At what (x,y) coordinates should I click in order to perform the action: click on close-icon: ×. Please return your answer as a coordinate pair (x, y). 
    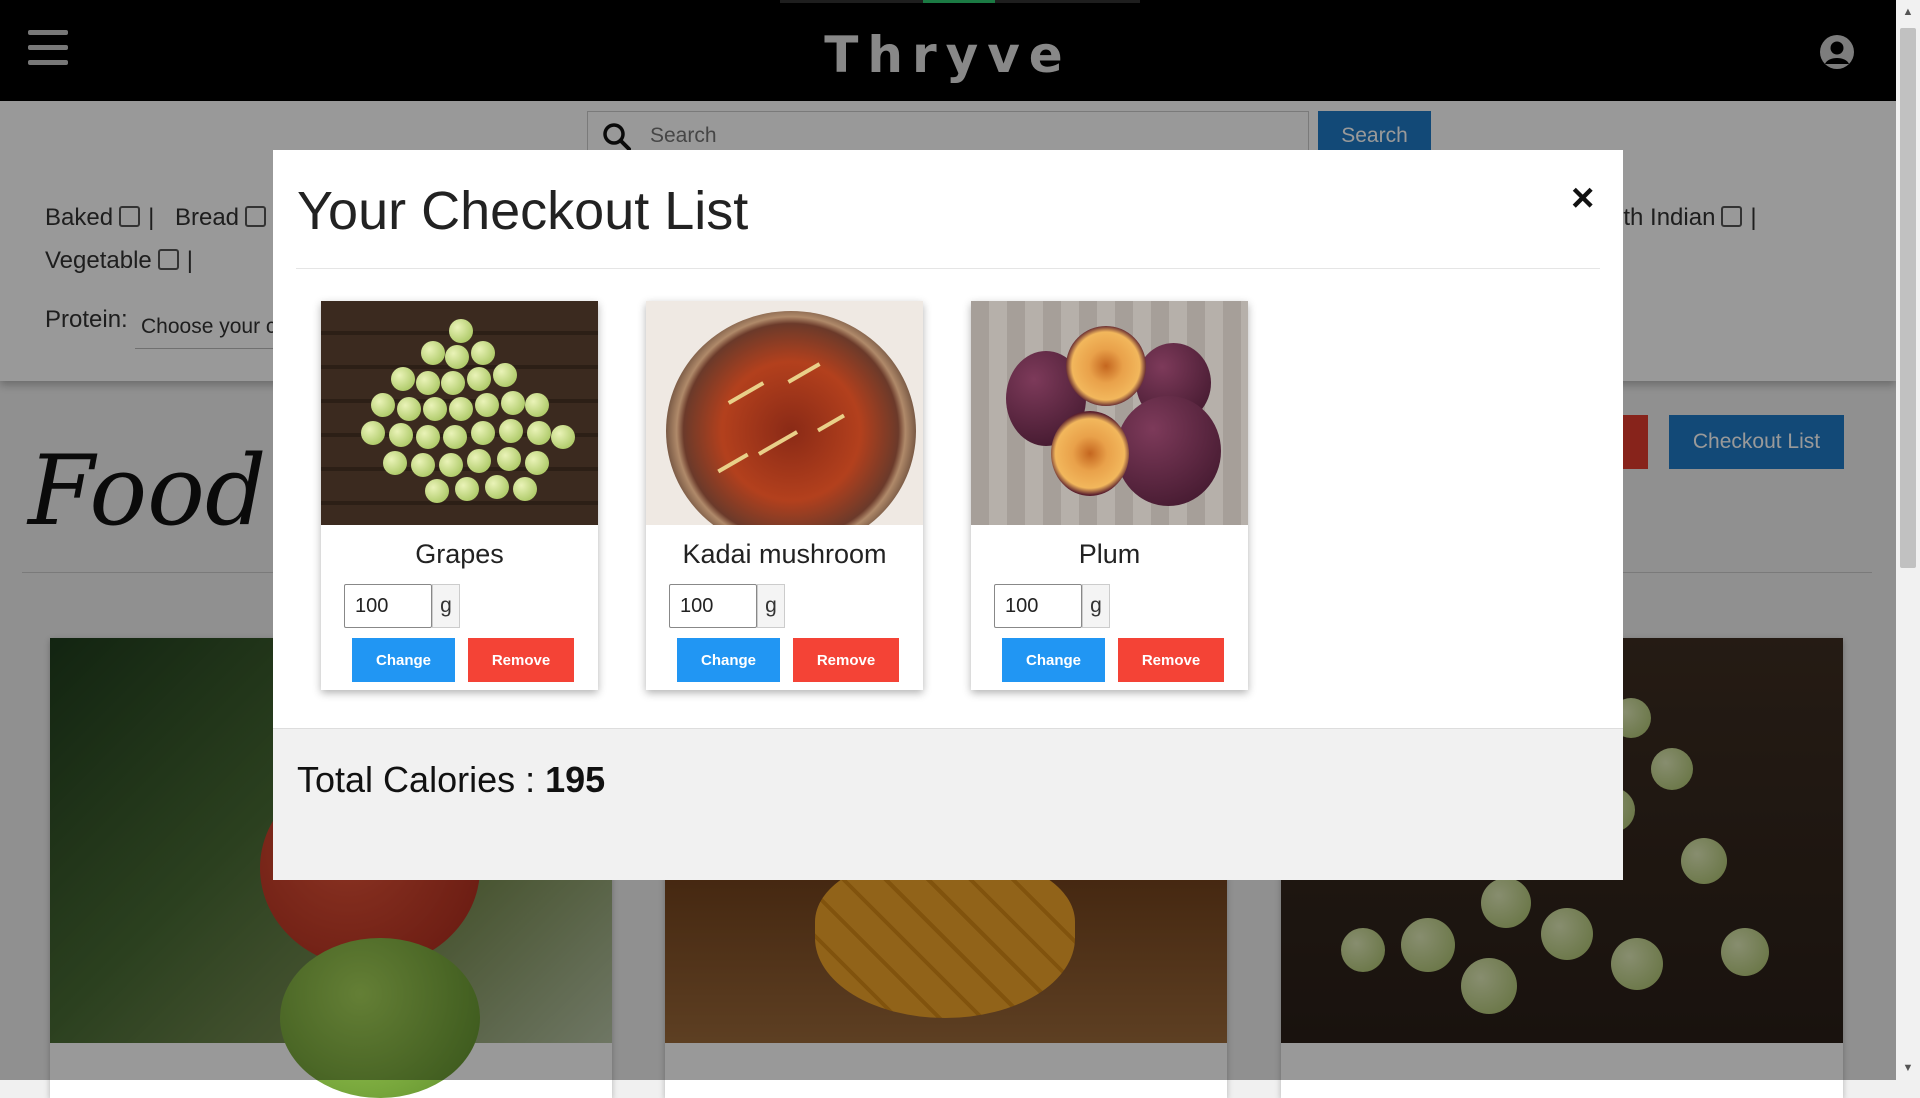
    Looking at the image, I should click on (1582, 198).